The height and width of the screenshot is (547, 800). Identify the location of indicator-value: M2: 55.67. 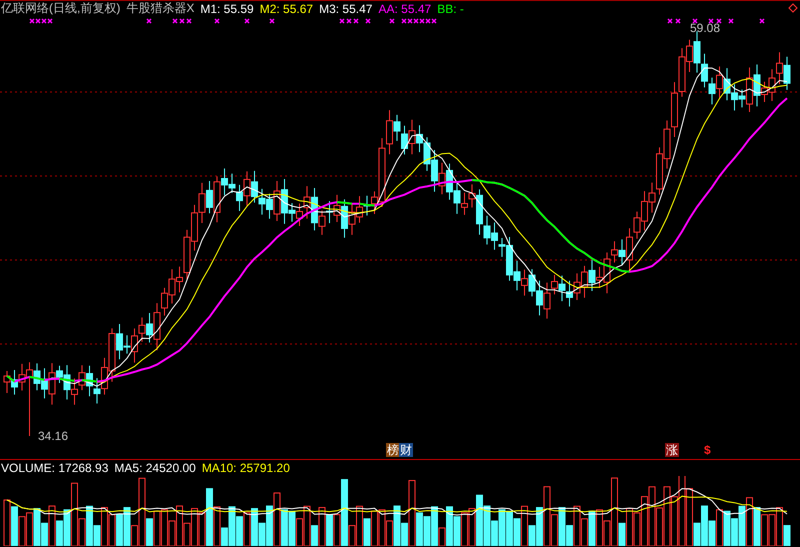
(287, 9).